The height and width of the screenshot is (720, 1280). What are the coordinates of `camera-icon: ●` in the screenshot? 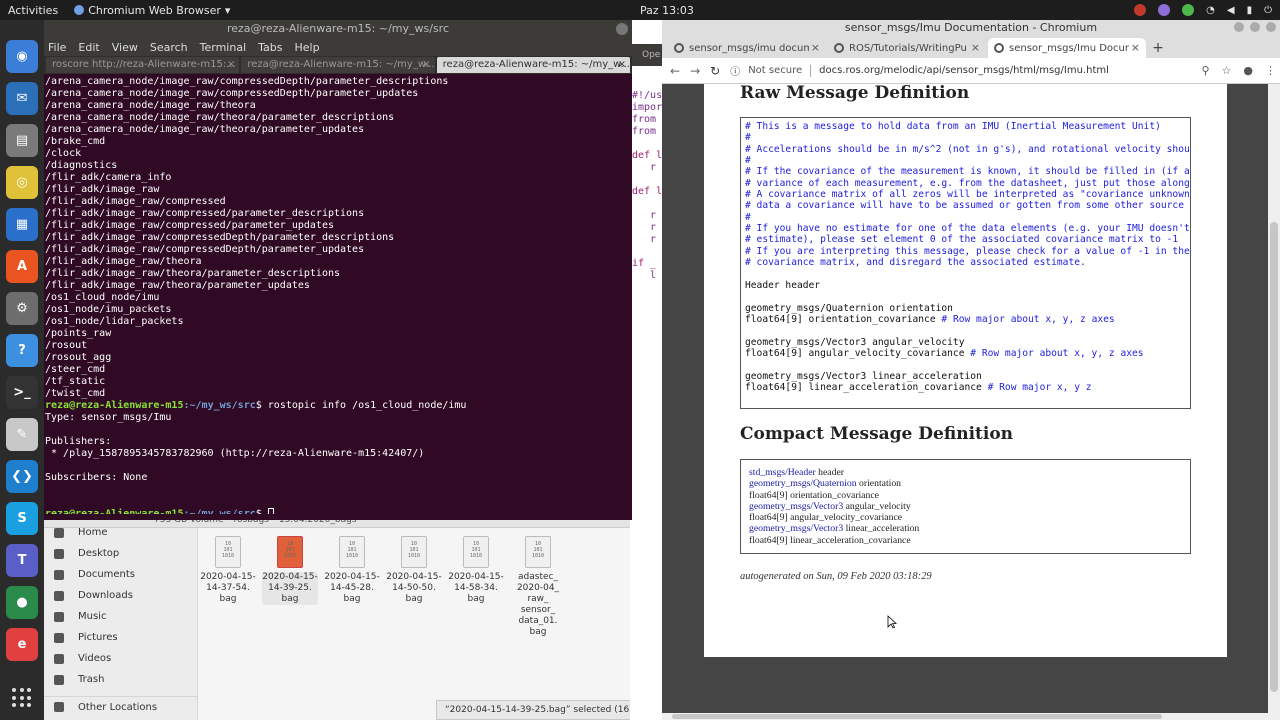 It's located at (22, 602).